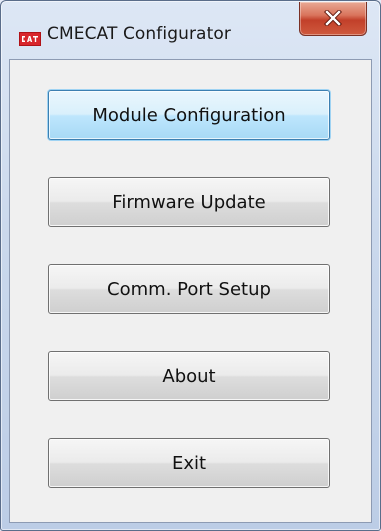 The width and height of the screenshot is (381, 531). I want to click on close-icon, so click(333, 18).